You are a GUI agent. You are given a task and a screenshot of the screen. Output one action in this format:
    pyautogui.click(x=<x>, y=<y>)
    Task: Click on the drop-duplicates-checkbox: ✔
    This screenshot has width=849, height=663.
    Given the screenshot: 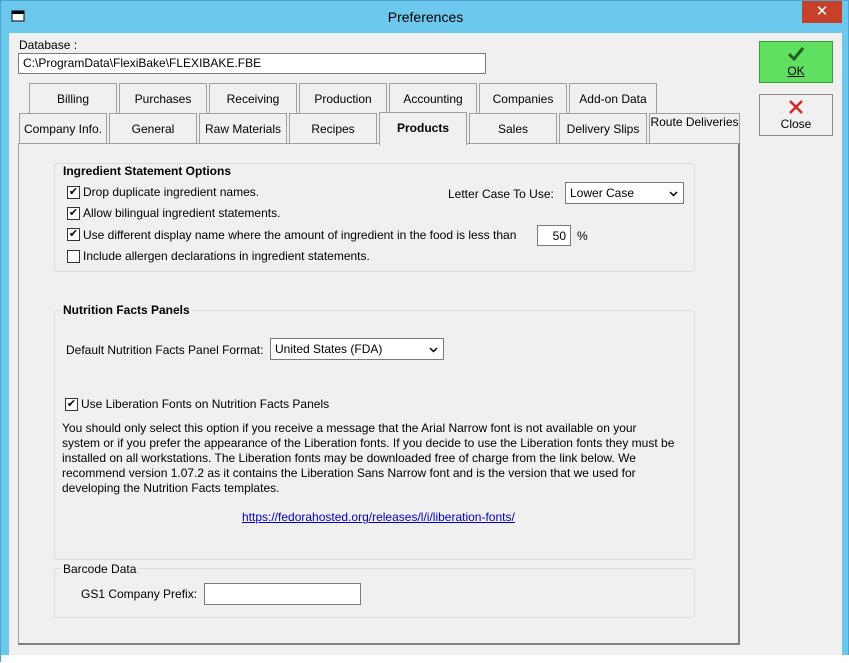 What is the action you would take?
    pyautogui.click(x=73, y=192)
    